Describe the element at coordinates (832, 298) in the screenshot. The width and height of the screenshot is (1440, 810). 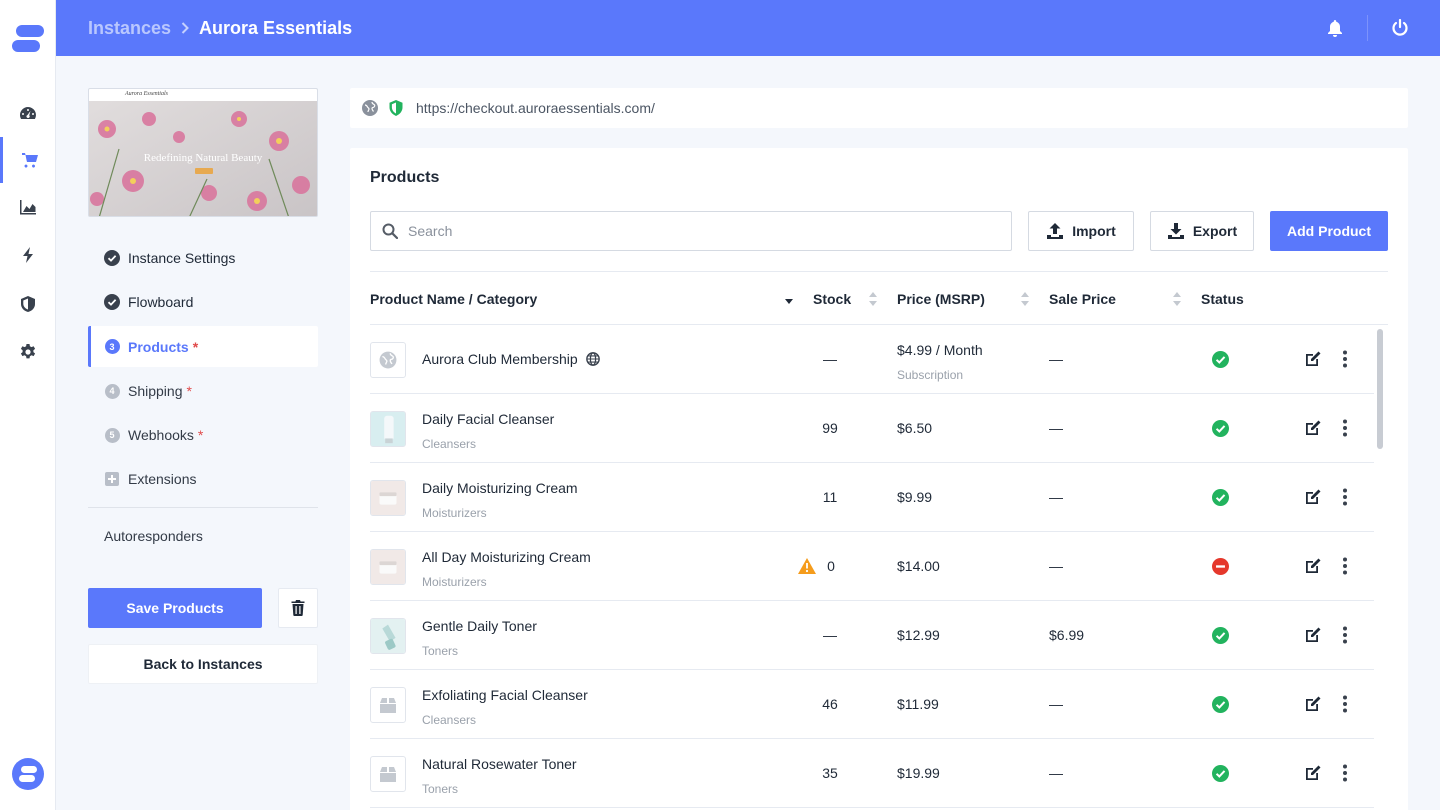
I see `col-stock: Stock` at that location.